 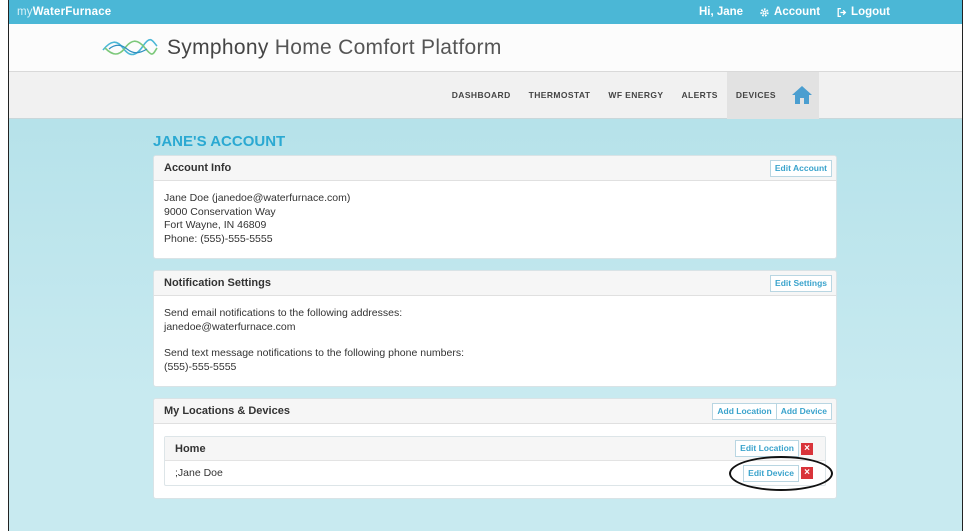 I want to click on location-actions: Edit Location ×, so click(x=774, y=448).